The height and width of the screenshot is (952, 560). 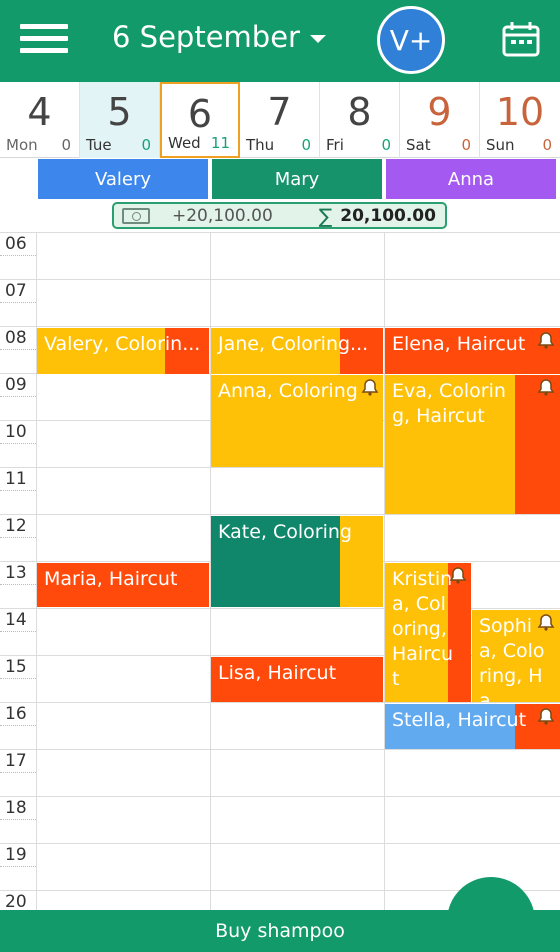 I want to click on day-weekday: Thu, so click(x=260, y=145).